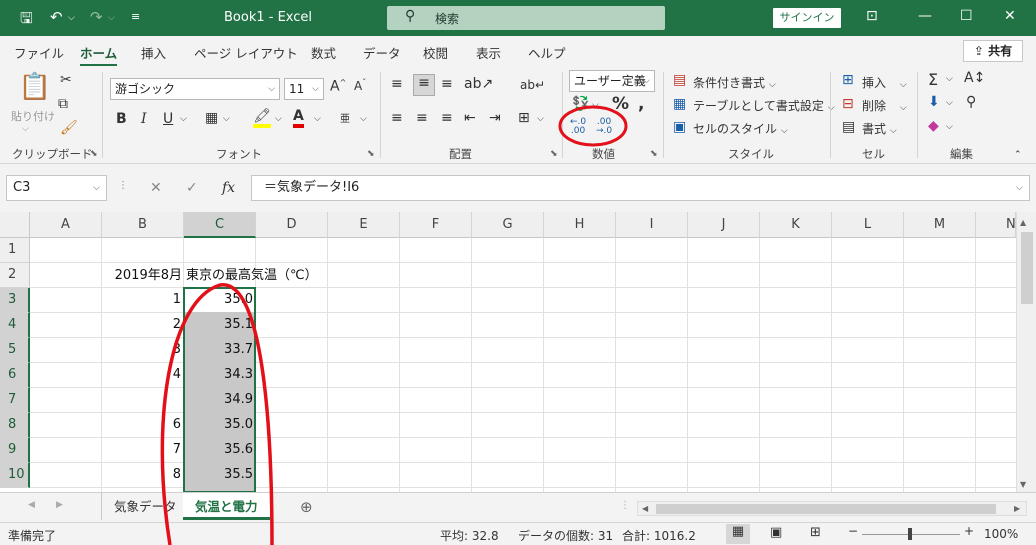 Image resolution: width=1036 pixels, height=545 pixels. Describe the element at coordinates (925, 16) in the screenshot. I see `minimize-icon: —` at that location.